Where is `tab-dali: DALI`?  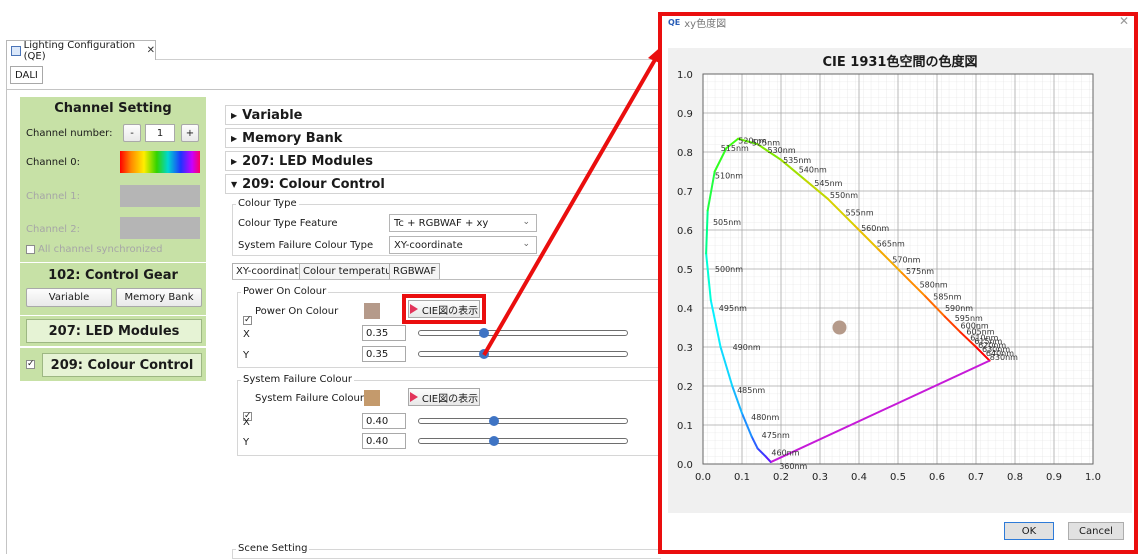
tab-dali: DALI is located at coordinates (26, 75).